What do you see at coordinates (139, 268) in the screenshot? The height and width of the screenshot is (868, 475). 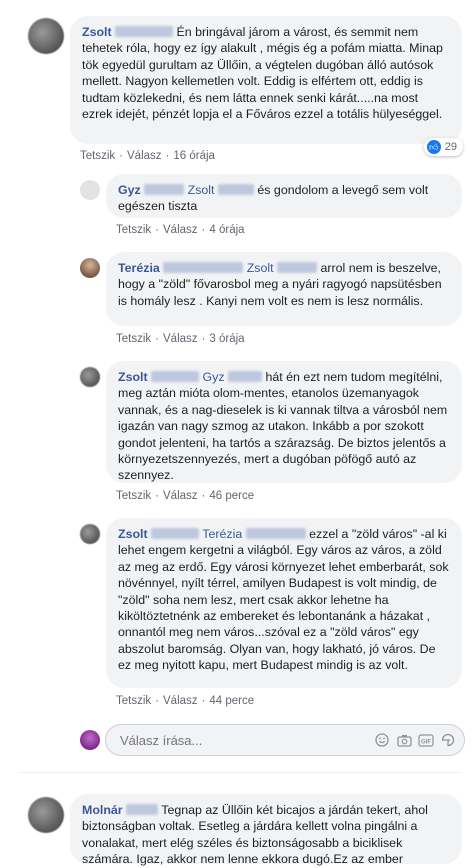 I see `reply-author: Terézia` at bounding box center [139, 268].